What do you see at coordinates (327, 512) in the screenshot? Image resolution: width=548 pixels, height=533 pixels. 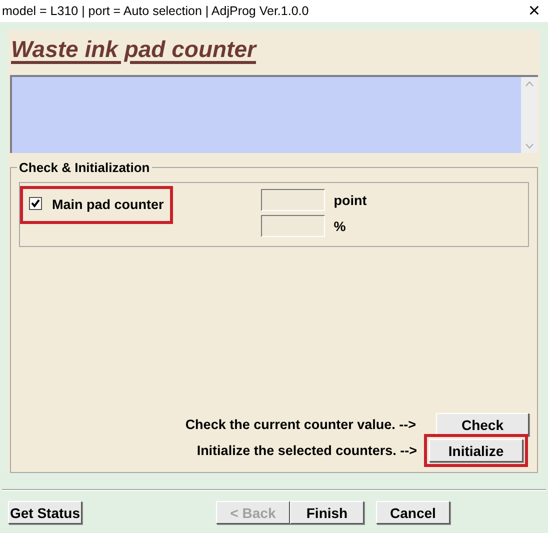 I see `footer-button: Finish` at bounding box center [327, 512].